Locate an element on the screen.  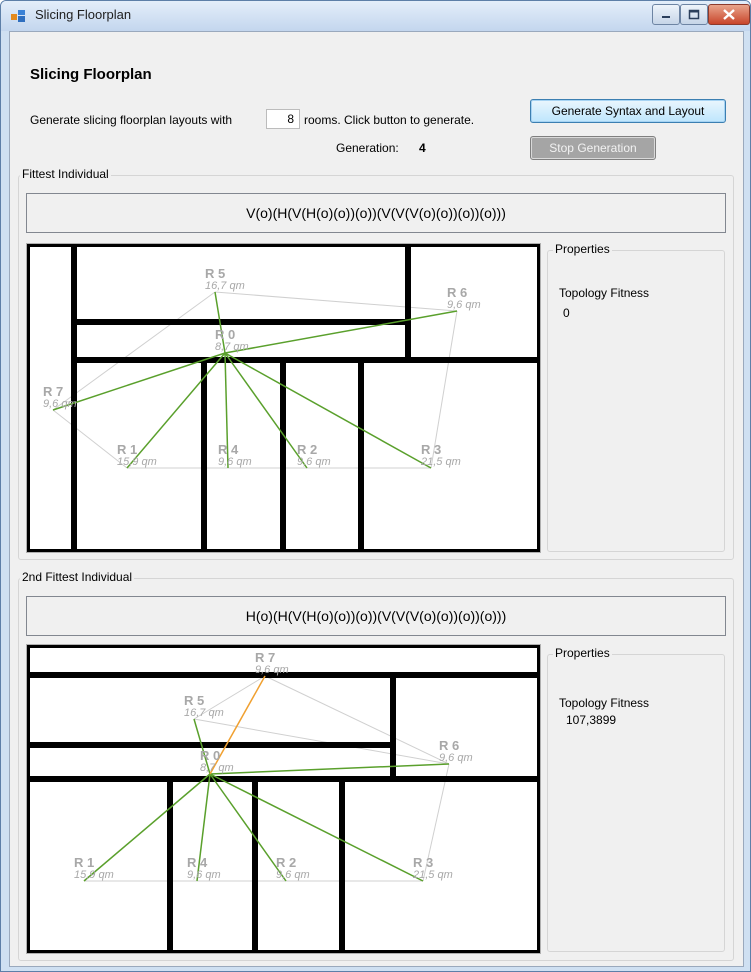
maximize-icon is located at coordinates (694, 14).